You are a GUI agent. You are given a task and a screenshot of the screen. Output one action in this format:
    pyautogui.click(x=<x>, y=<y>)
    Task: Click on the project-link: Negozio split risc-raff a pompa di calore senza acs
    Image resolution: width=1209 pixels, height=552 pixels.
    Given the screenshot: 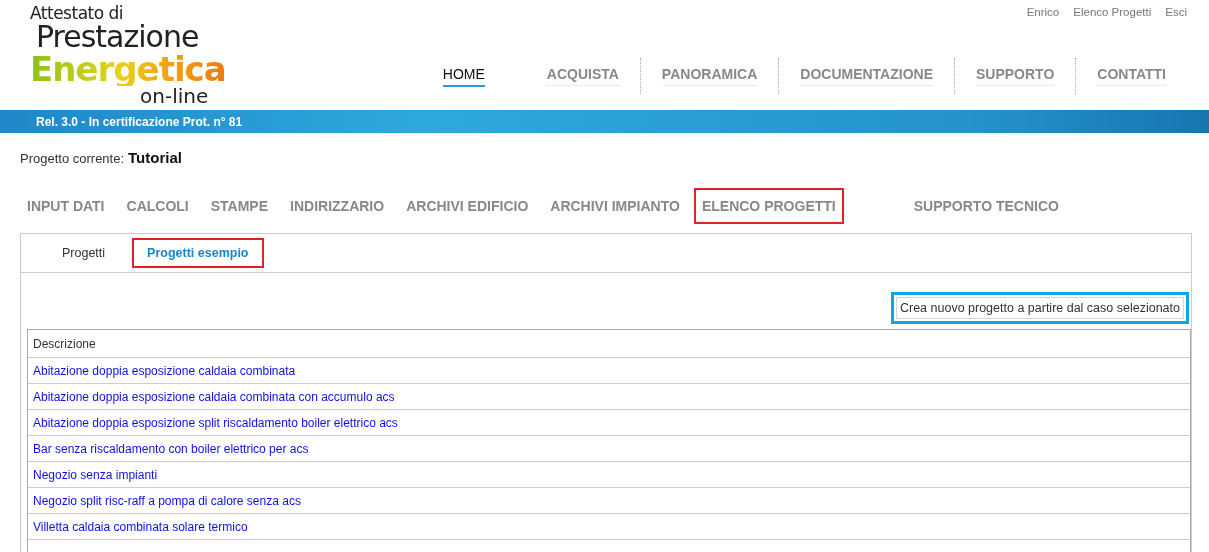 What is the action you would take?
    pyautogui.click(x=609, y=501)
    